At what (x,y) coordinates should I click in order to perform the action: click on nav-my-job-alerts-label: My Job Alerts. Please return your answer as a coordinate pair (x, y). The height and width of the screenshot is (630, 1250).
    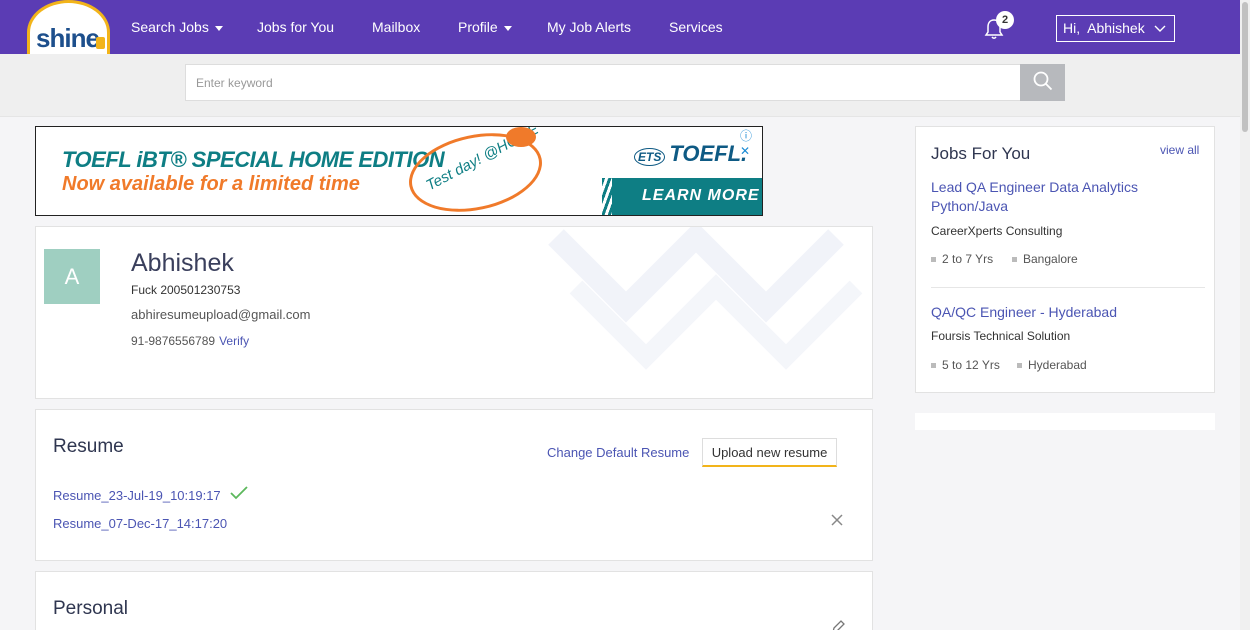
    Looking at the image, I should click on (589, 27).